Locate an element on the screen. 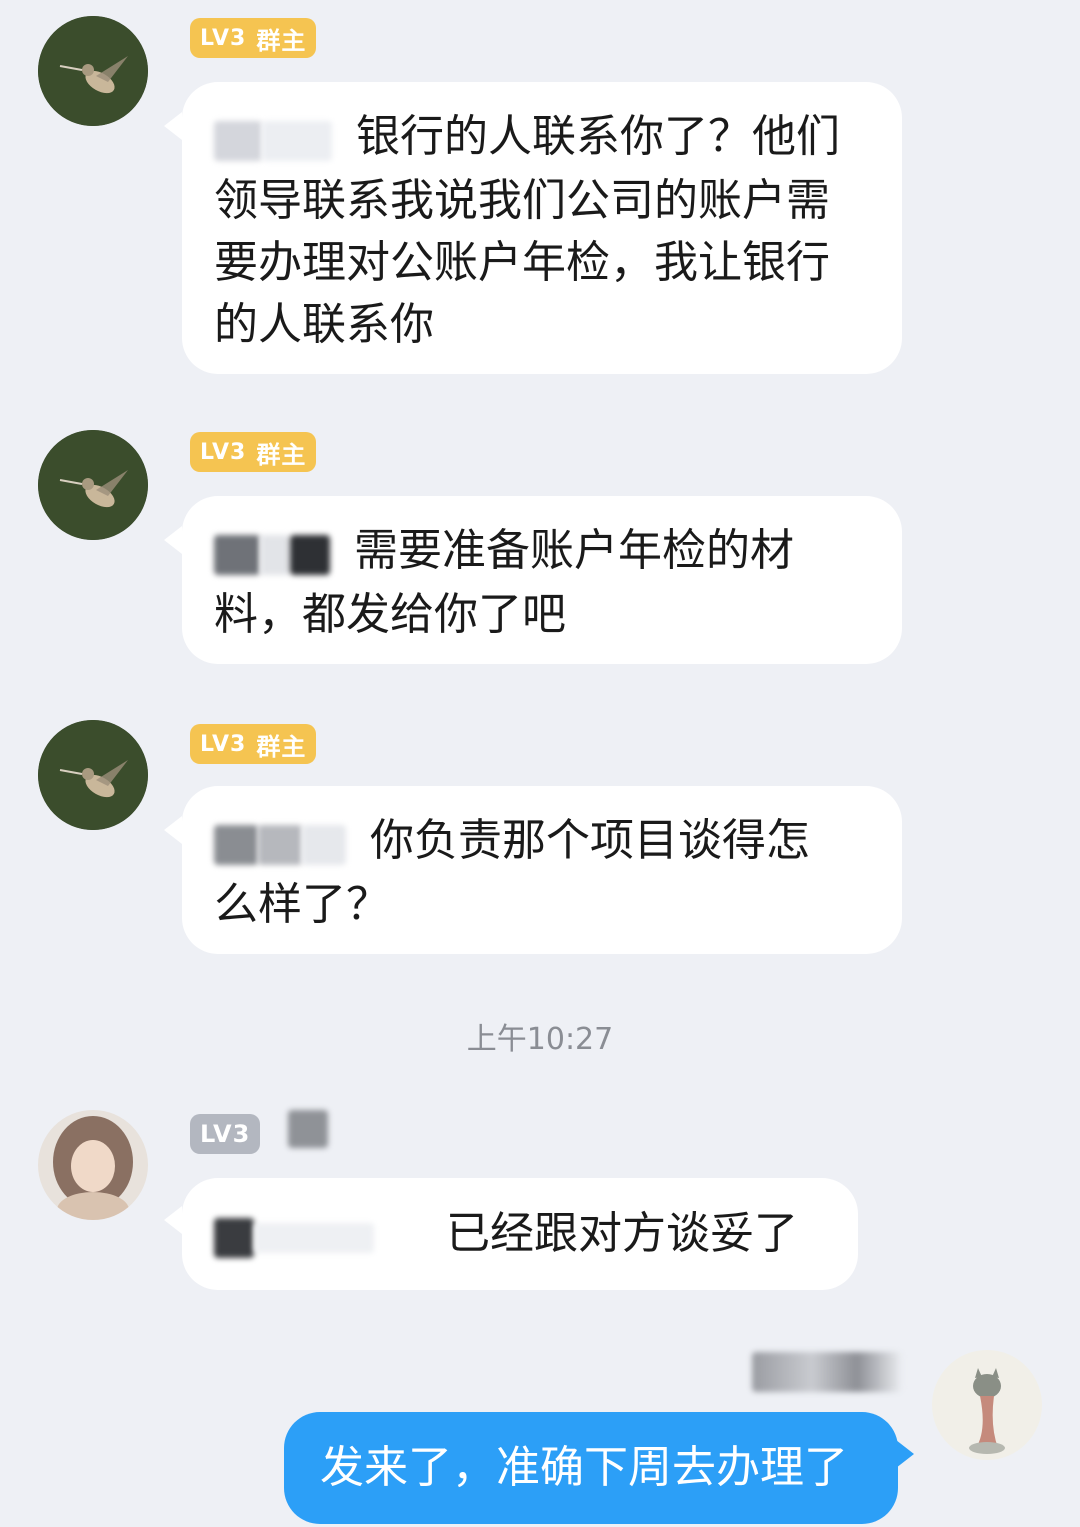 This screenshot has height=1527, width=1080. cat-avatar-icon is located at coordinates (987, 1405).